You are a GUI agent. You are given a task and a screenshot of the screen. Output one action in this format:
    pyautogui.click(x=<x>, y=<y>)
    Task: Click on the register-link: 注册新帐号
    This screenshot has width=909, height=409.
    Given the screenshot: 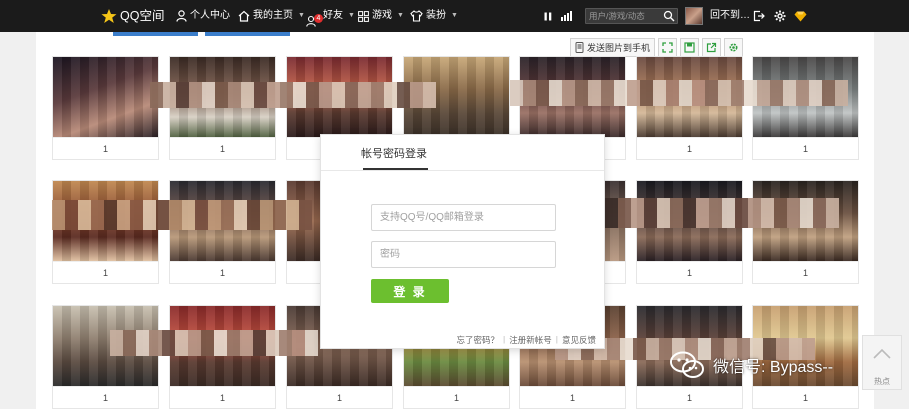 What is the action you would take?
    pyautogui.click(x=530, y=340)
    